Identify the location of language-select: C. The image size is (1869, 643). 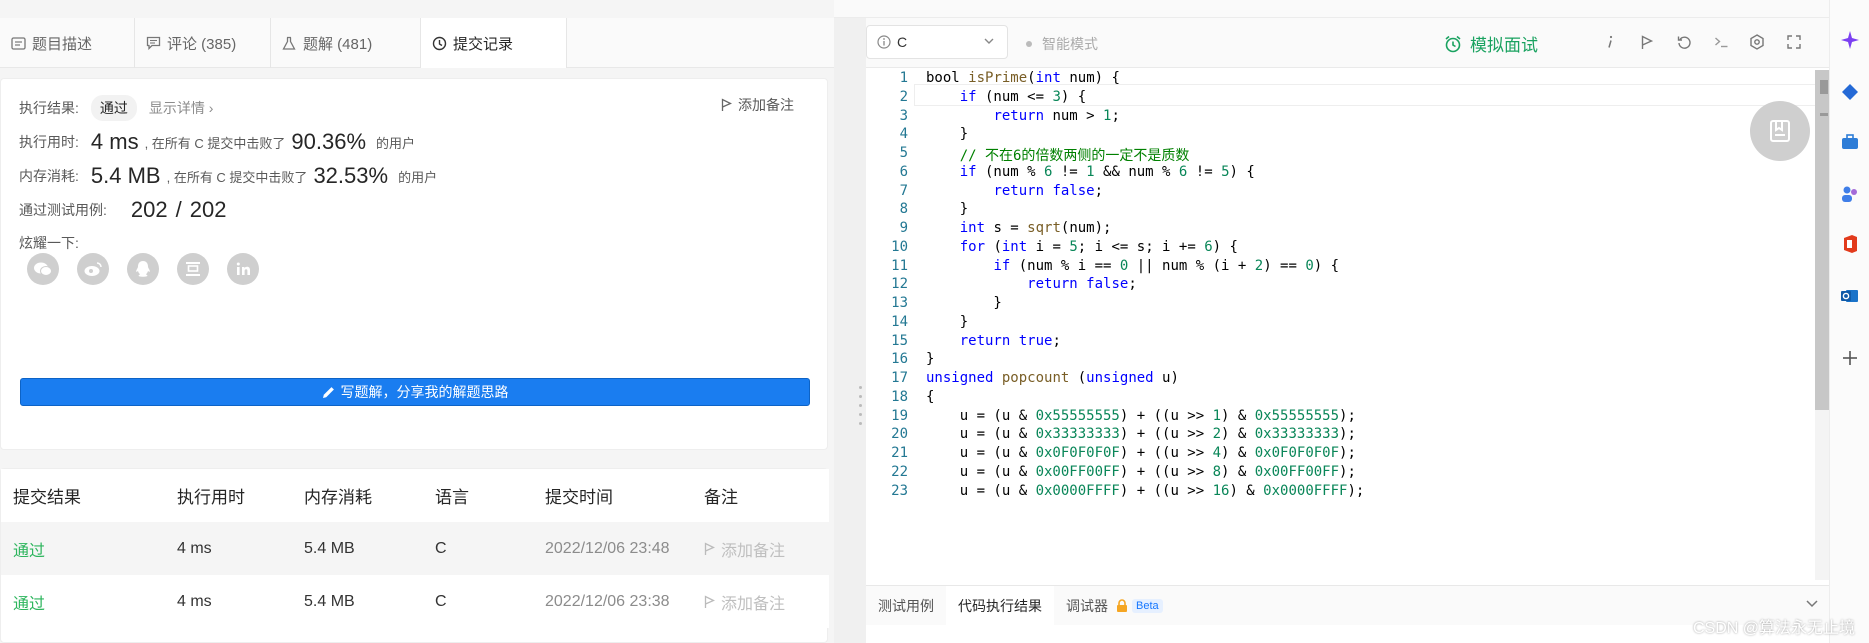
(937, 42).